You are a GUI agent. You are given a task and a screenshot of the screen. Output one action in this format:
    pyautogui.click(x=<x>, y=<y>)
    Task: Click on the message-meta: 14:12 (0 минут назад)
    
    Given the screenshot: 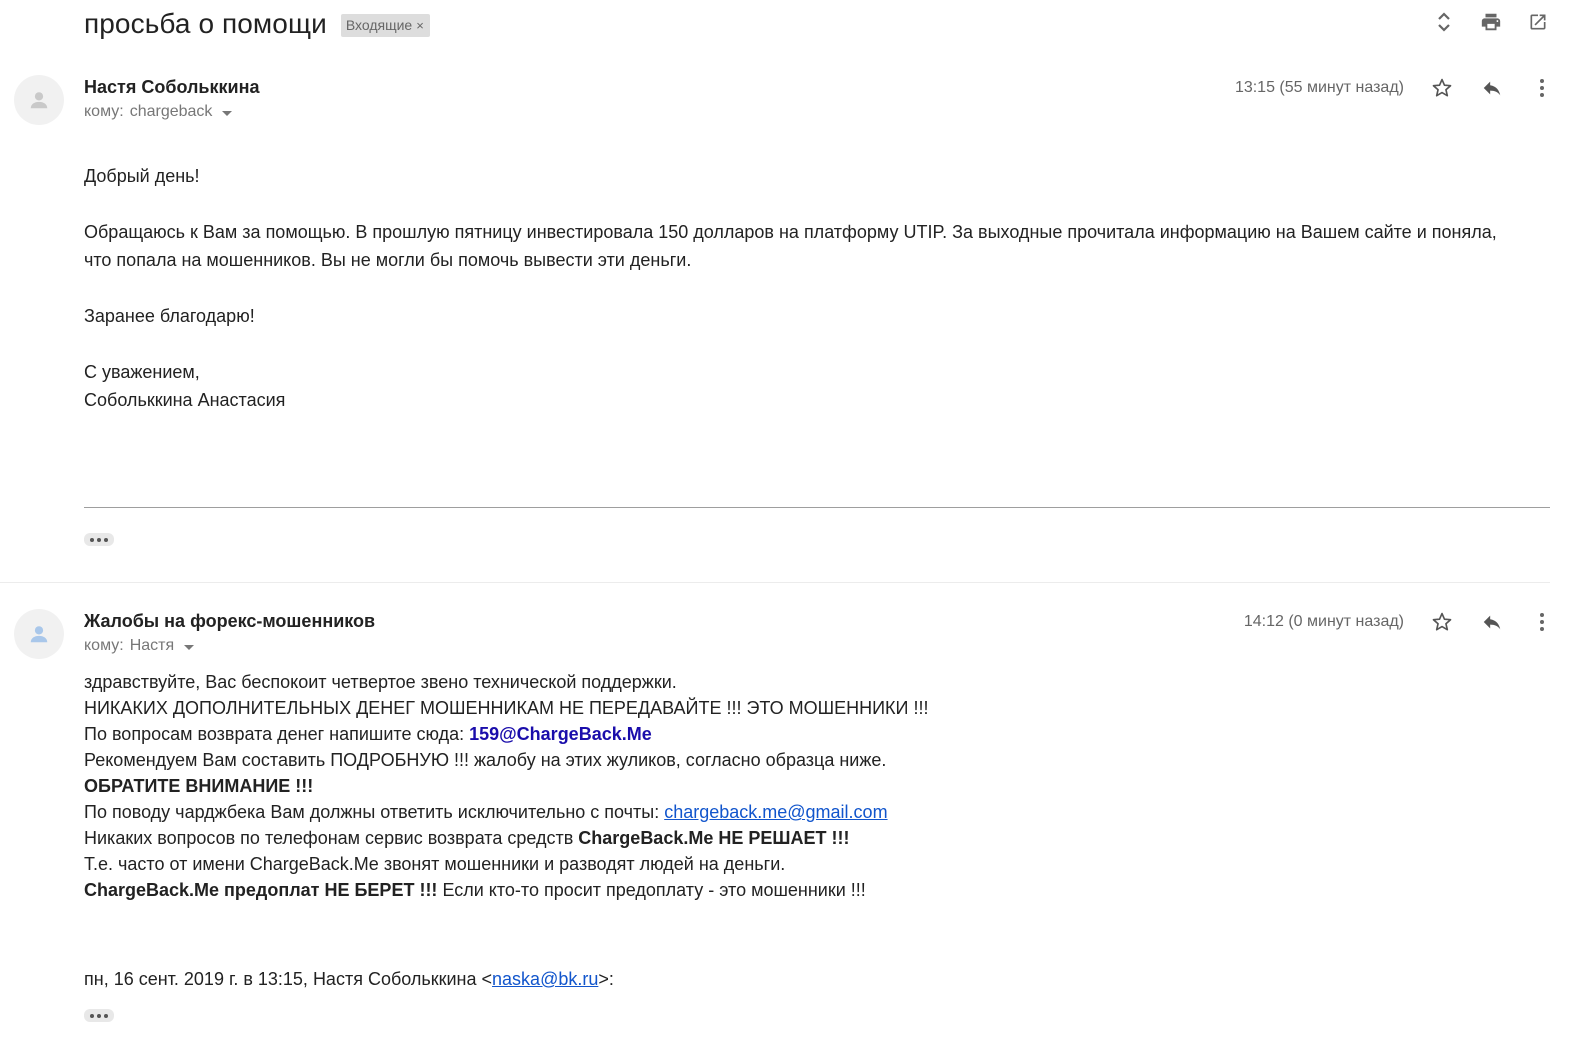 What is the action you would take?
    pyautogui.click(x=1399, y=622)
    